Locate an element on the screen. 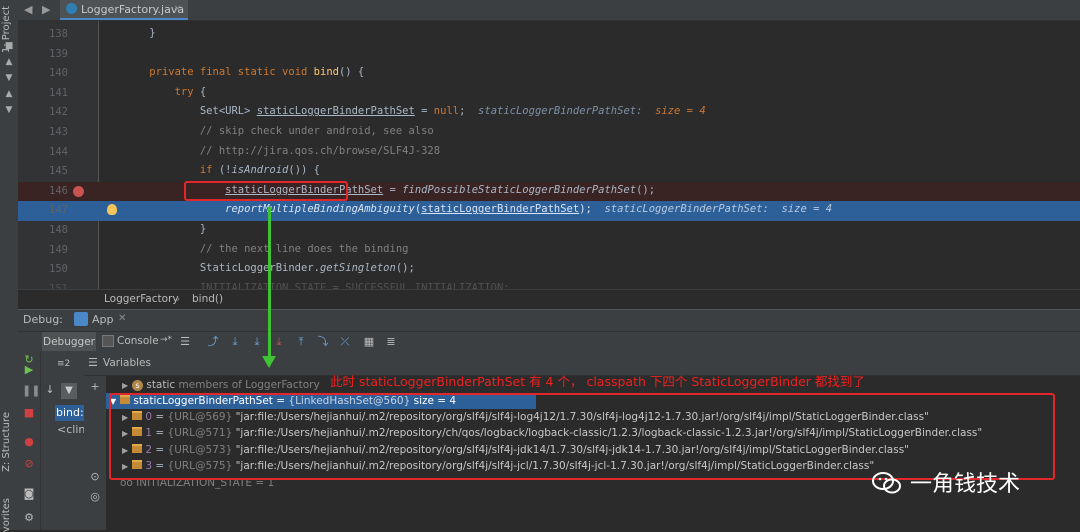 This screenshot has width=1080, height=532. code-text: private final static void bind() { is located at coordinates (257, 72).